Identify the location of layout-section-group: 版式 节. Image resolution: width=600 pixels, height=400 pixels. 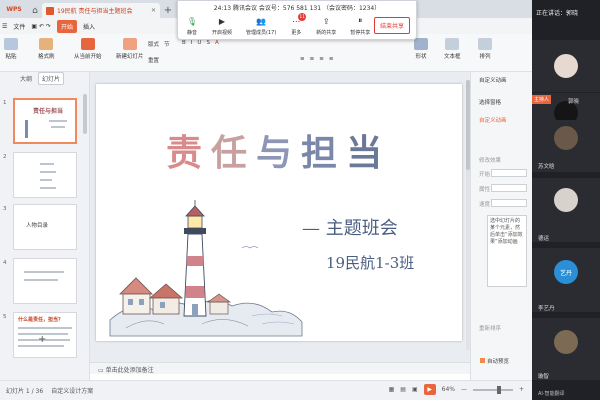
(159, 44).